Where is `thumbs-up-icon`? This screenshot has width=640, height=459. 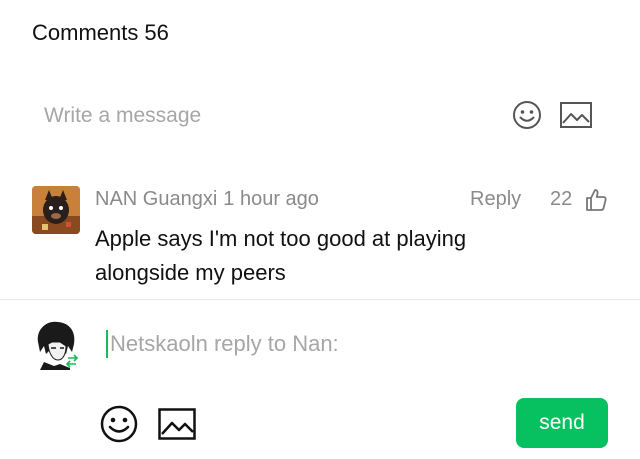 thumbs-up-icon is located at coordinates (596, 200).